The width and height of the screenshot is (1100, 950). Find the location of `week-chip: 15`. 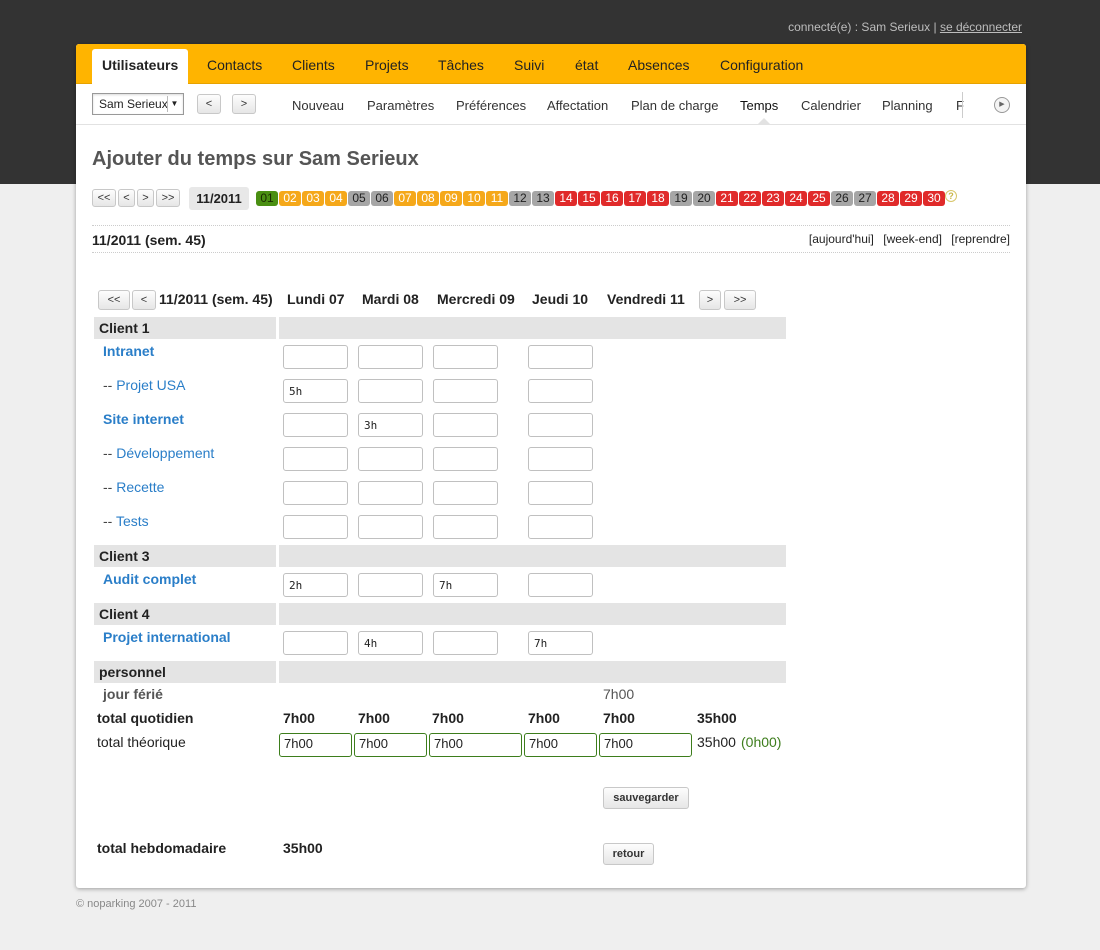

week-chip: 15 is located at coordinates (589, 198).